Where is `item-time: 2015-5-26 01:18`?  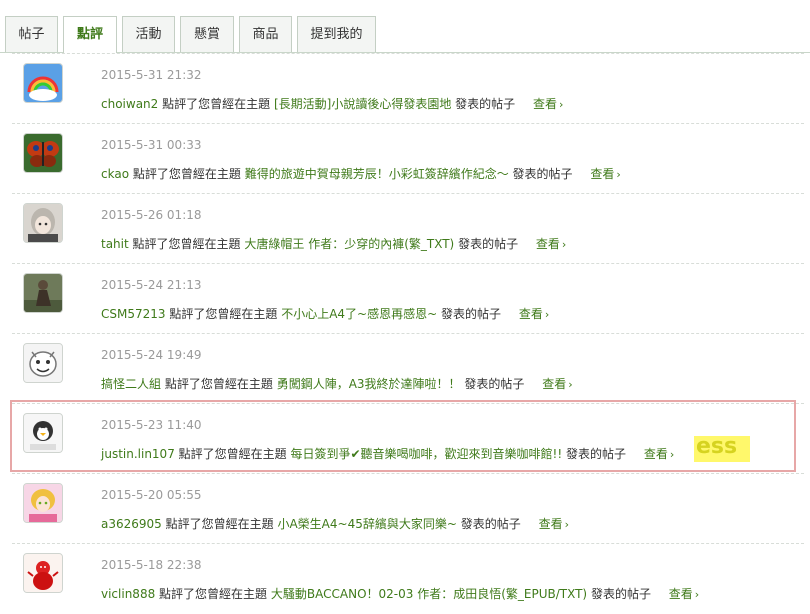
item-time: 2015-5-26 01:18 is located at coordinates (151, 215).